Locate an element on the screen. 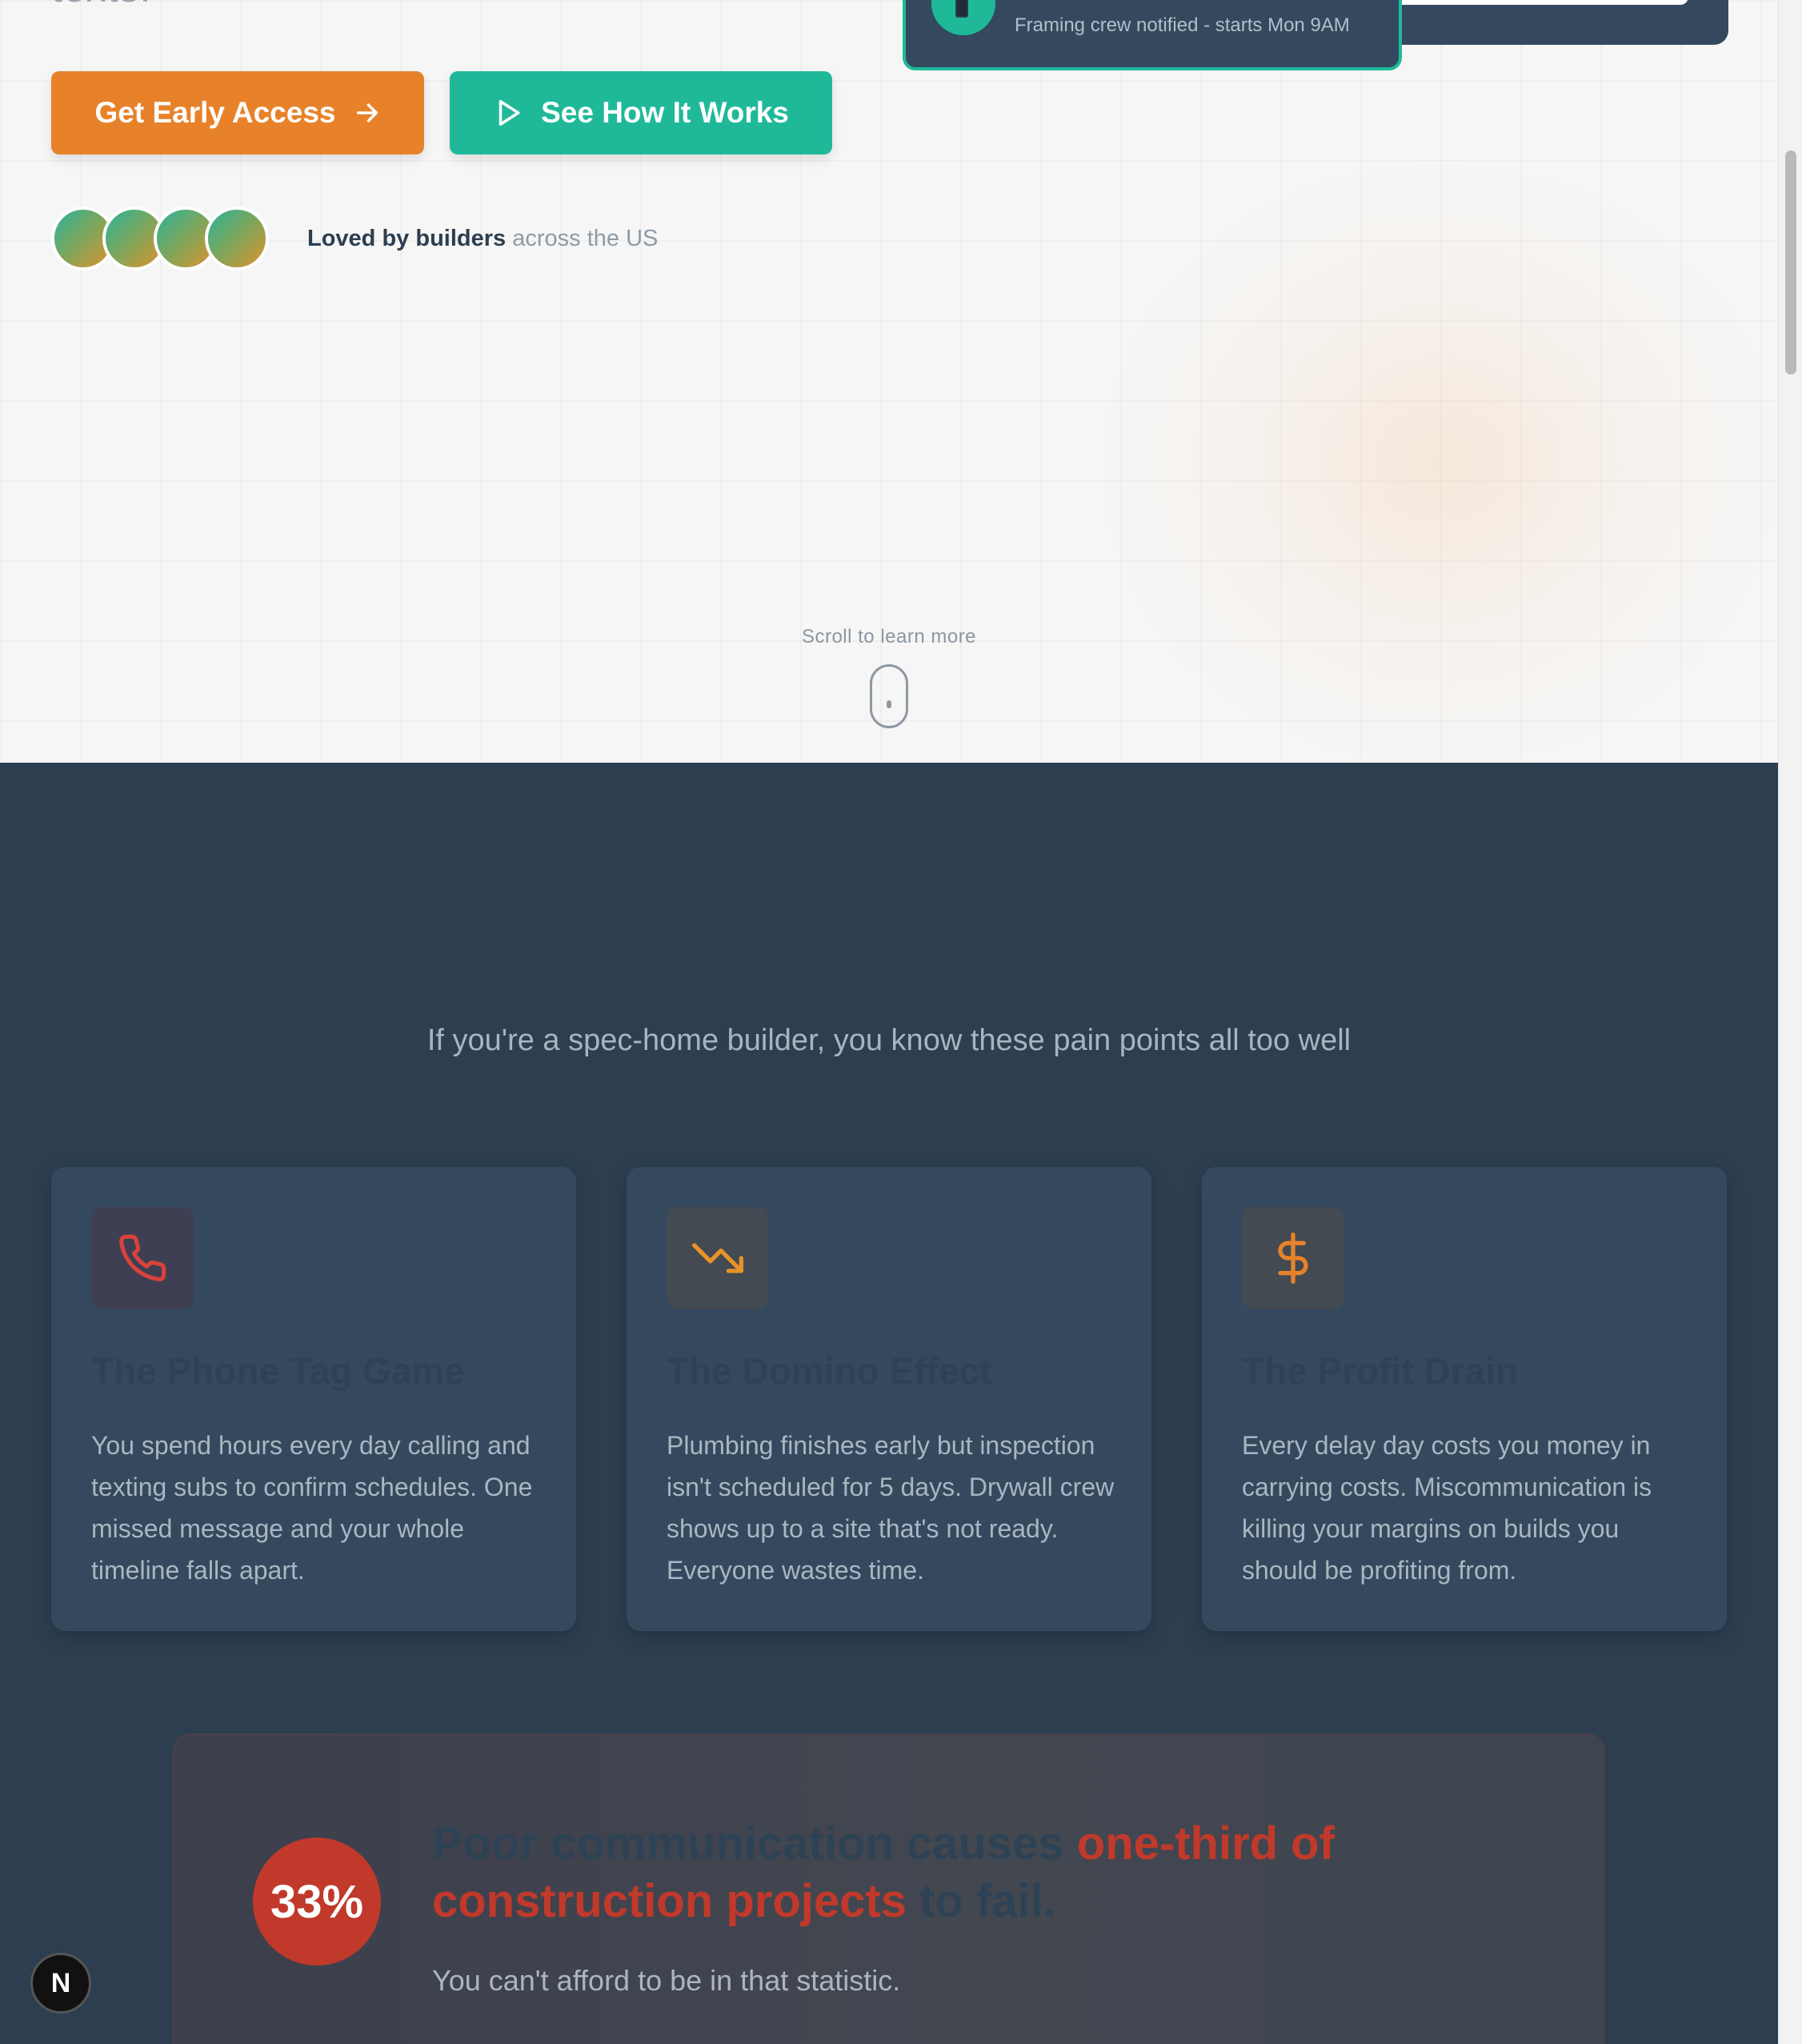  preview-bar is located at coordinates (1540, 2).